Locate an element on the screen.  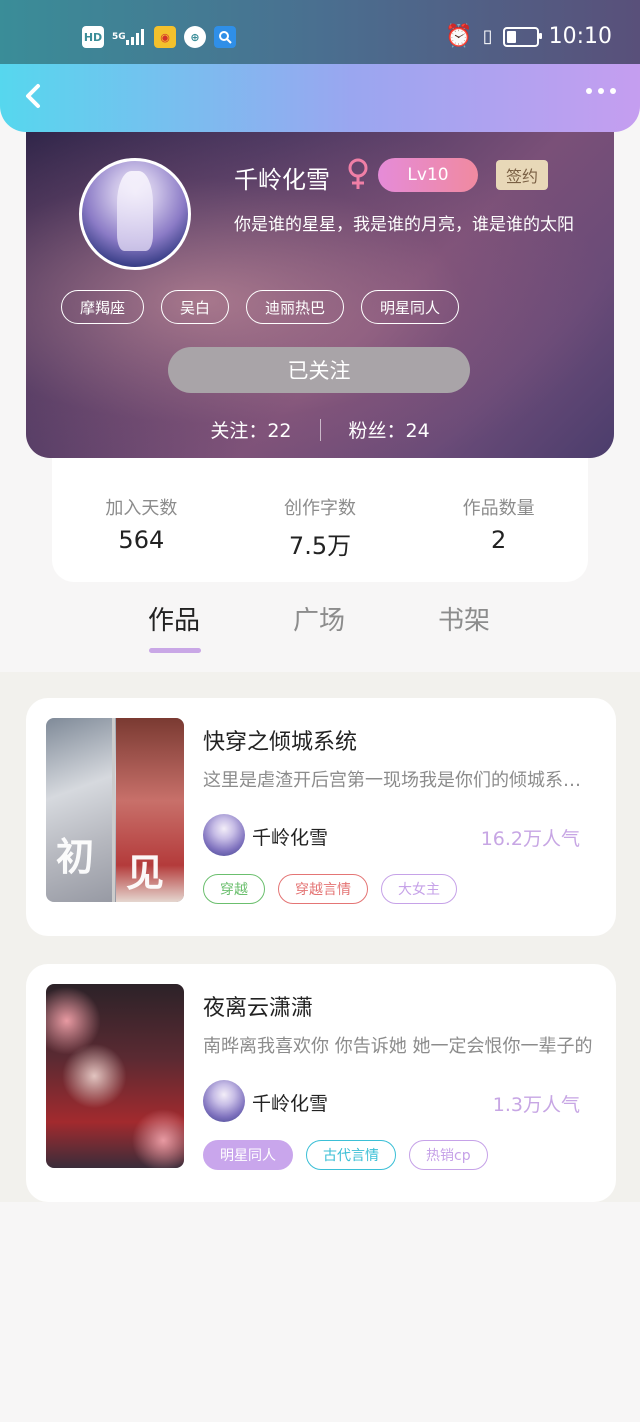
globe-icon: ⊕ is located at coordinates (195, 37).